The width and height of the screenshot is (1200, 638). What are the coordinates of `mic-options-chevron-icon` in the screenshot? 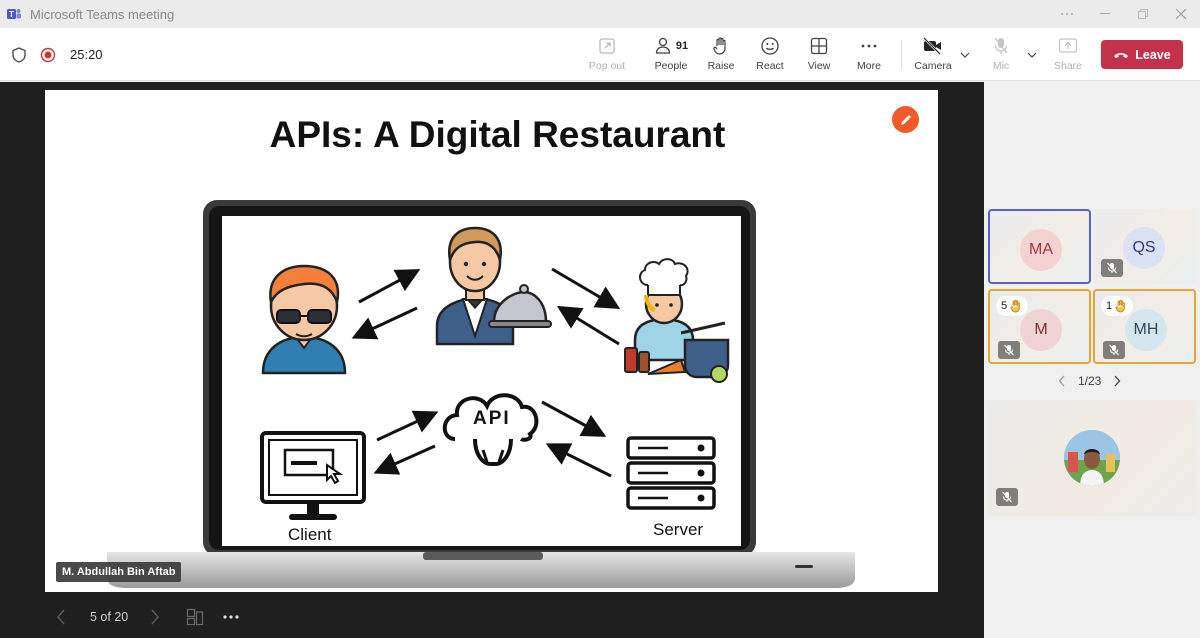 It's located at (1032, 55).